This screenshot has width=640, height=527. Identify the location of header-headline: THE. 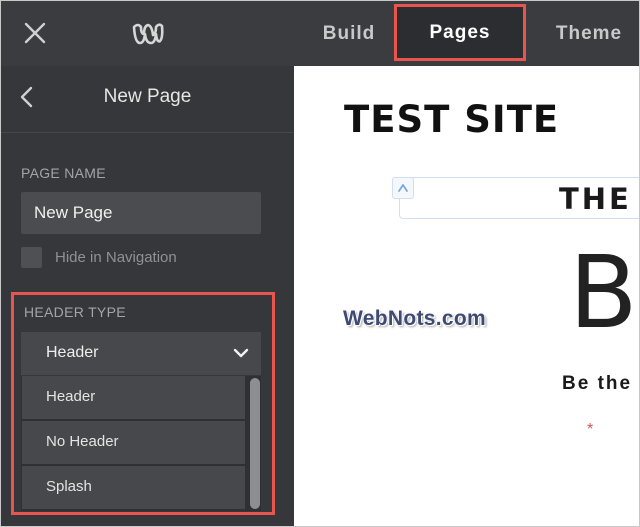
(595, 199).